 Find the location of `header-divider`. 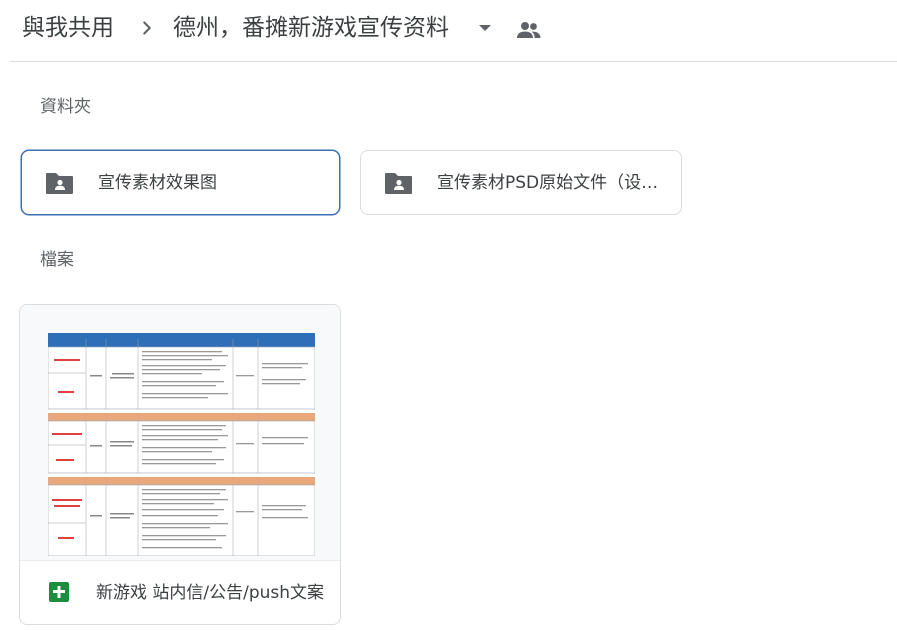

header-divider is located at coordinates (453, 61).